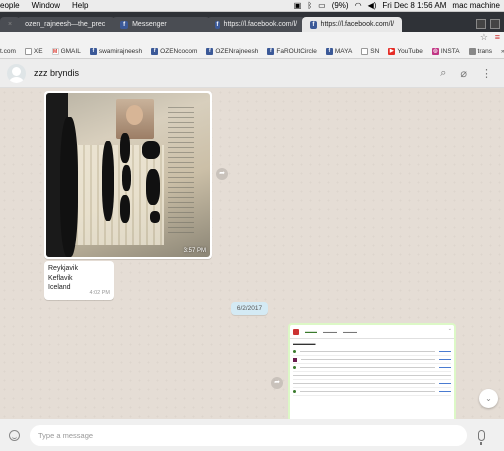  Describe the element at coordinates (392, 51) in the screenshot. I see `youtube-icon: ▶` at that location.